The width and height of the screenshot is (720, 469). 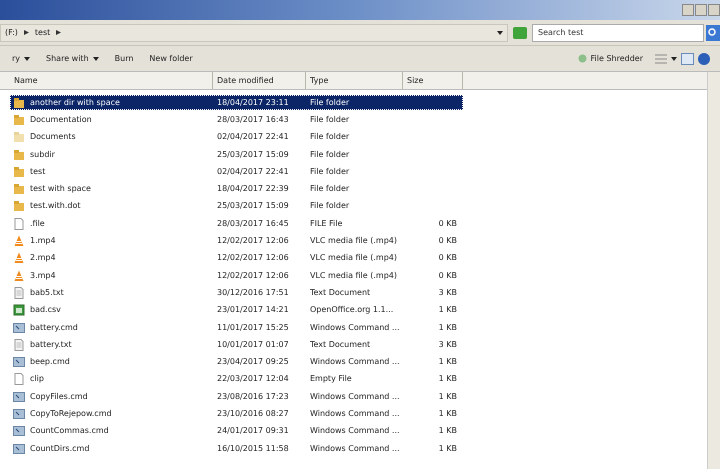 I want to click on date-modified: 10/01/2017 01:07, so click(x=253, y=344).